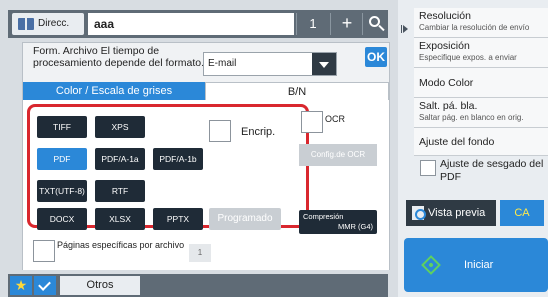  What do you see at coordinates (419, 213) in the screenshot?
I see `preview-icon` at bounding box center [419, 213].